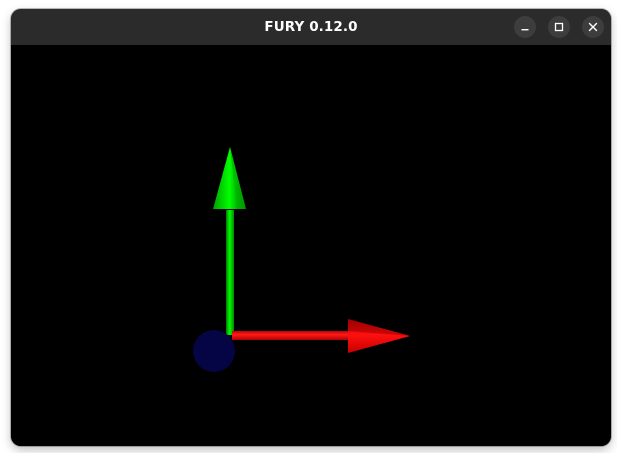  Describe the element at coordinates (230, 272) in the screenshot. I see `y-axis-shaft` at that location.